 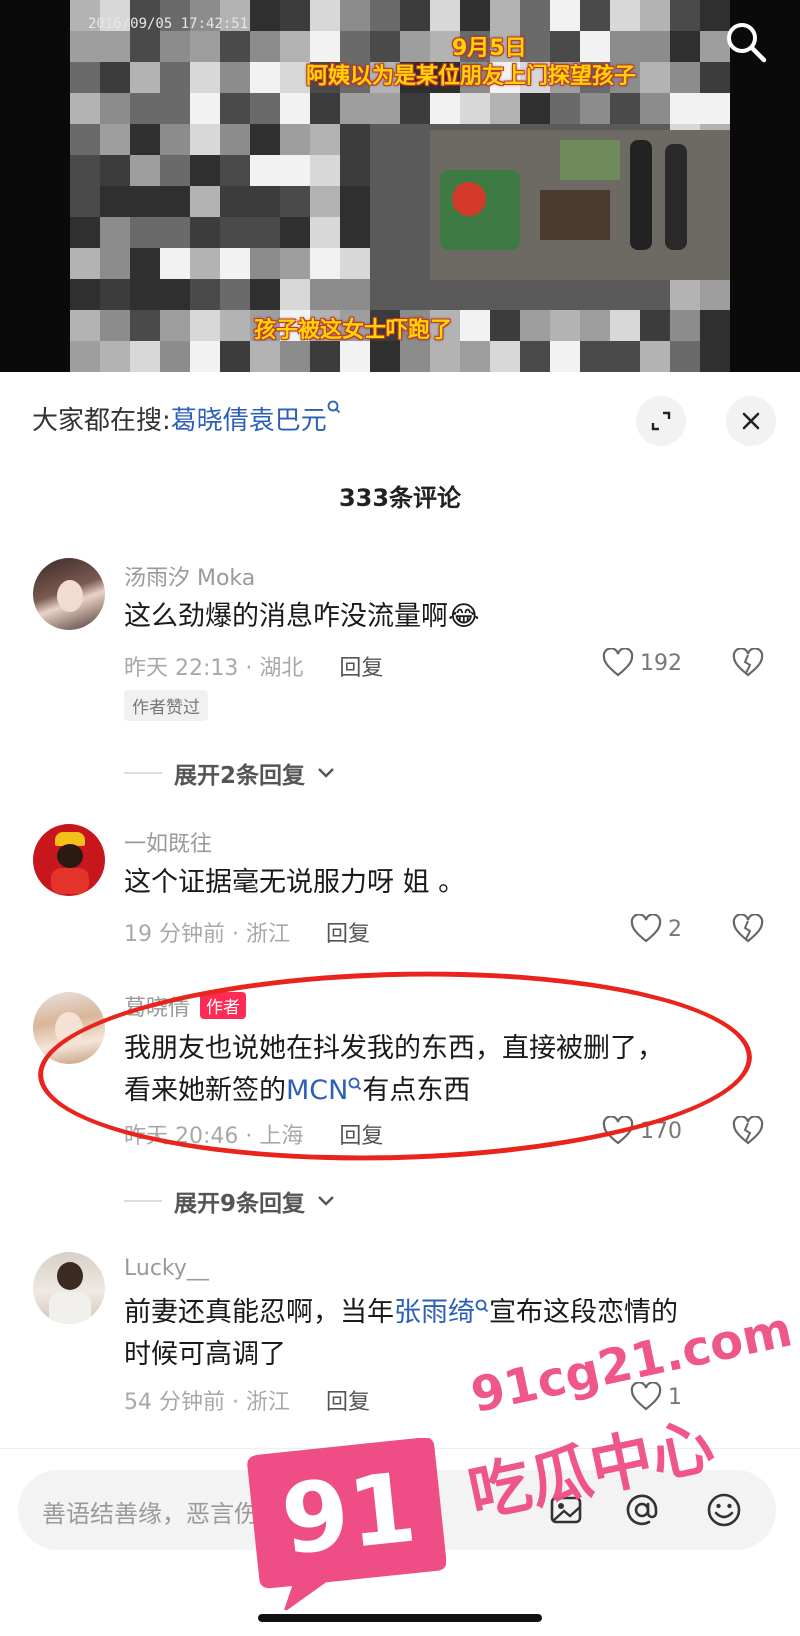 I want to click on search-small-icon, so click(x=482, y=1312).